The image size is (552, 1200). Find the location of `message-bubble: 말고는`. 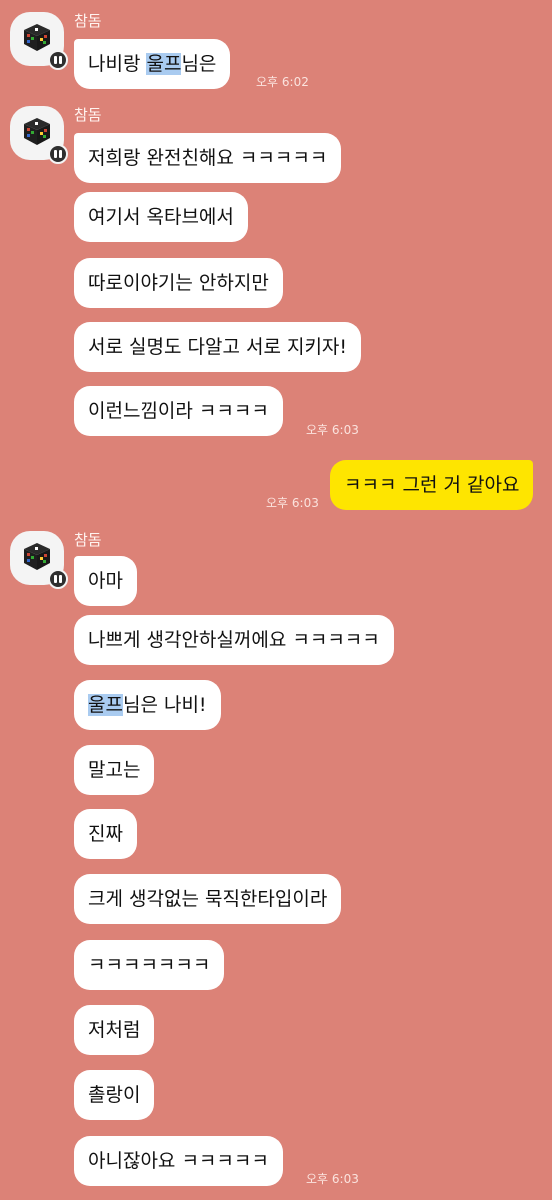

message-bubble: 말고는 is located at coordinates (114, 770).